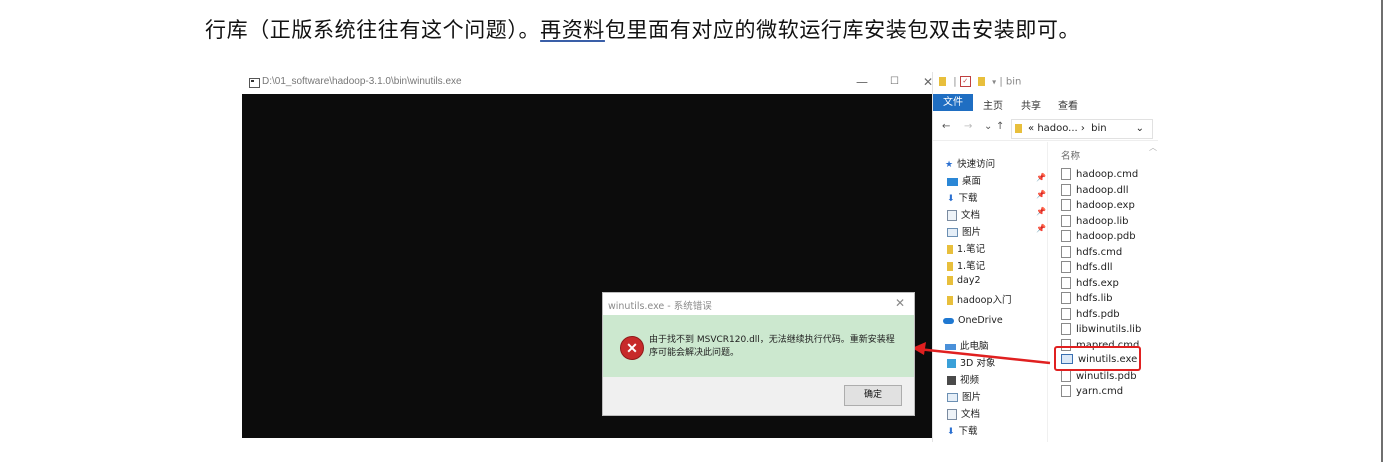  Describe the element at coordinates (1047, 292) in the screenshot. I see `pane-divider` at that location.